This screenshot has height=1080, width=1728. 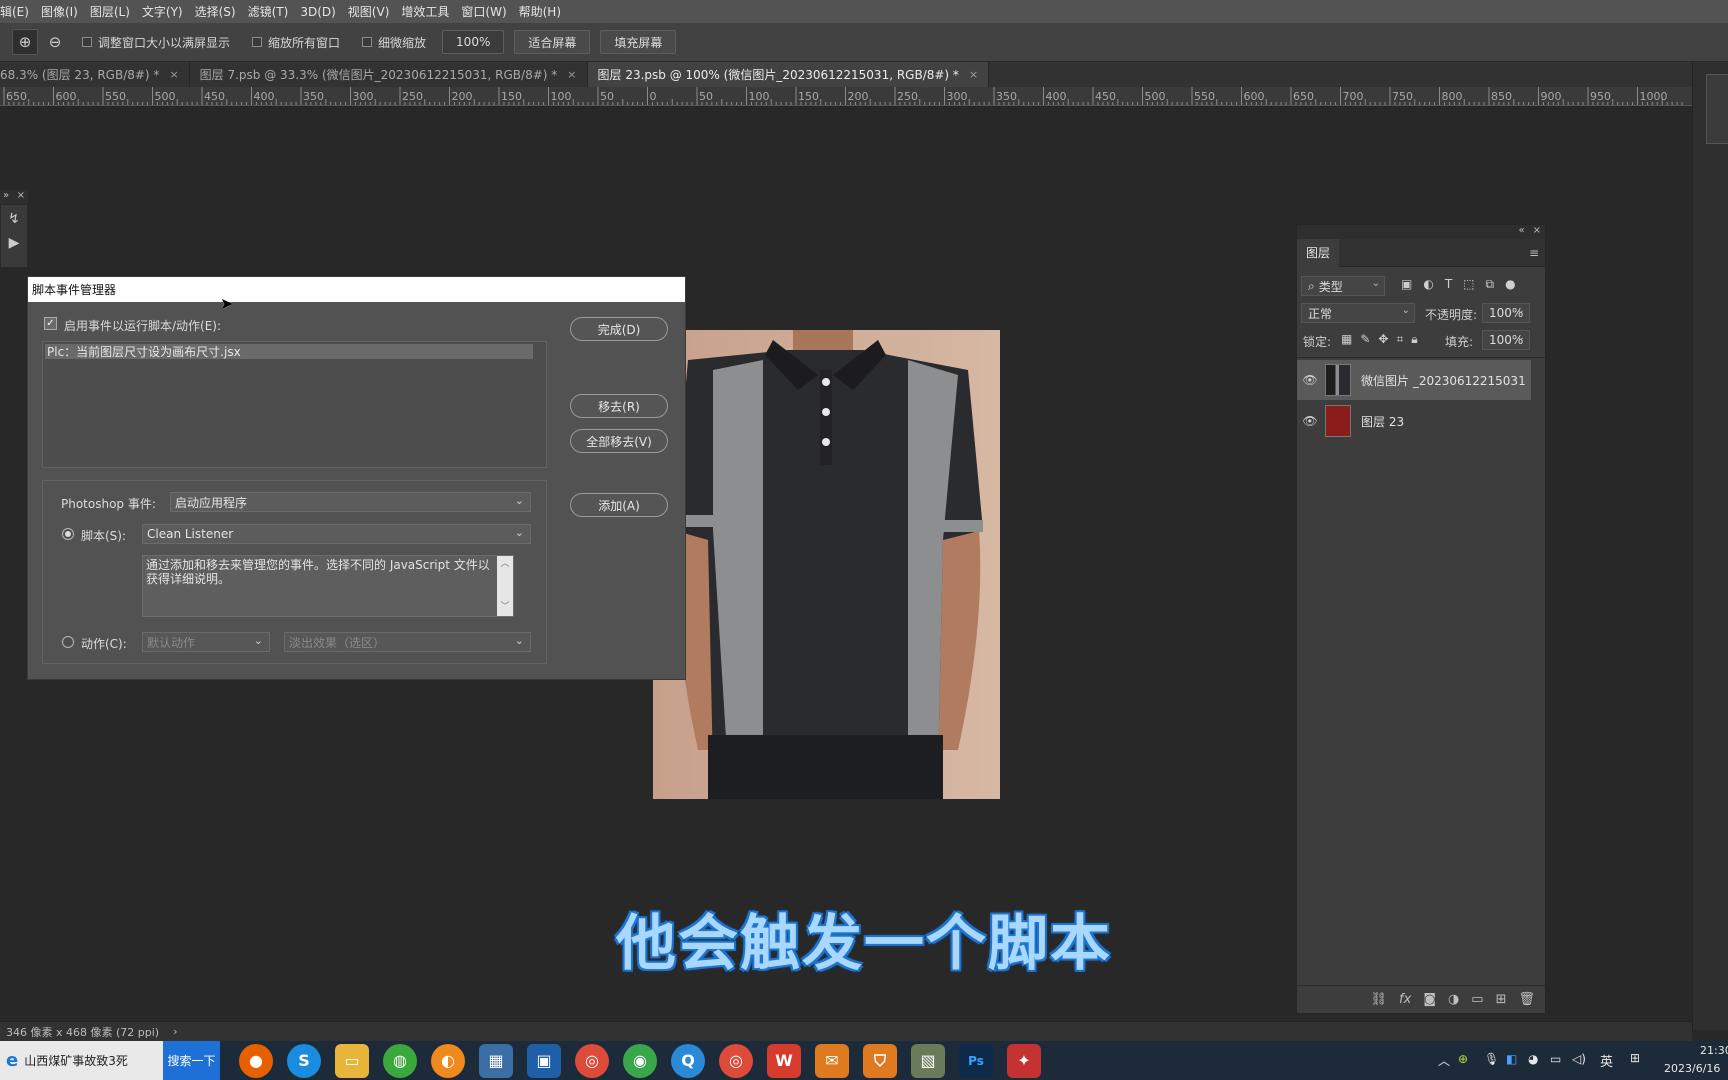 What do you see at coordinates (1635, 1058) in the screenshot?
I see `input-mode-icon: ⊞` at bounding box center [1635, 1058].